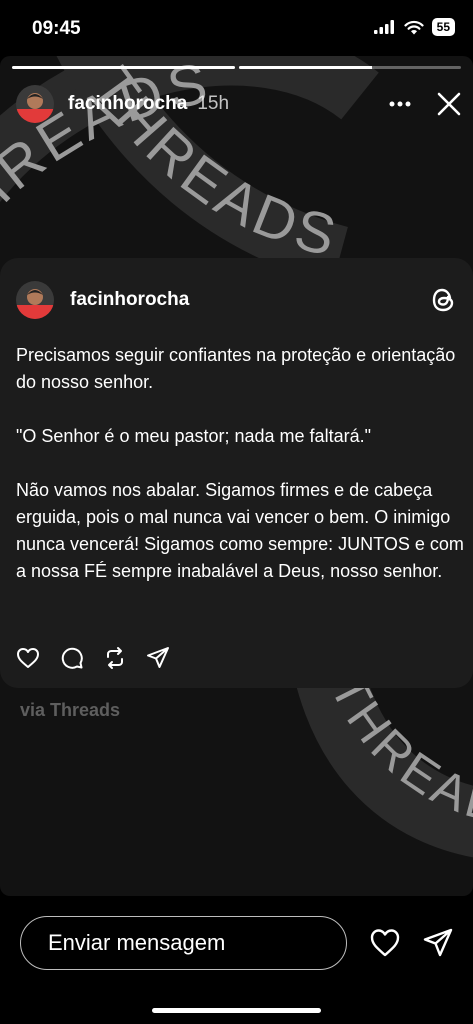 The width and height of the screenshot is (473, 1024). What do you see at coordinates (400, 104) in the screenshot?
I see `more-icon` at bounding box center [400, 104].